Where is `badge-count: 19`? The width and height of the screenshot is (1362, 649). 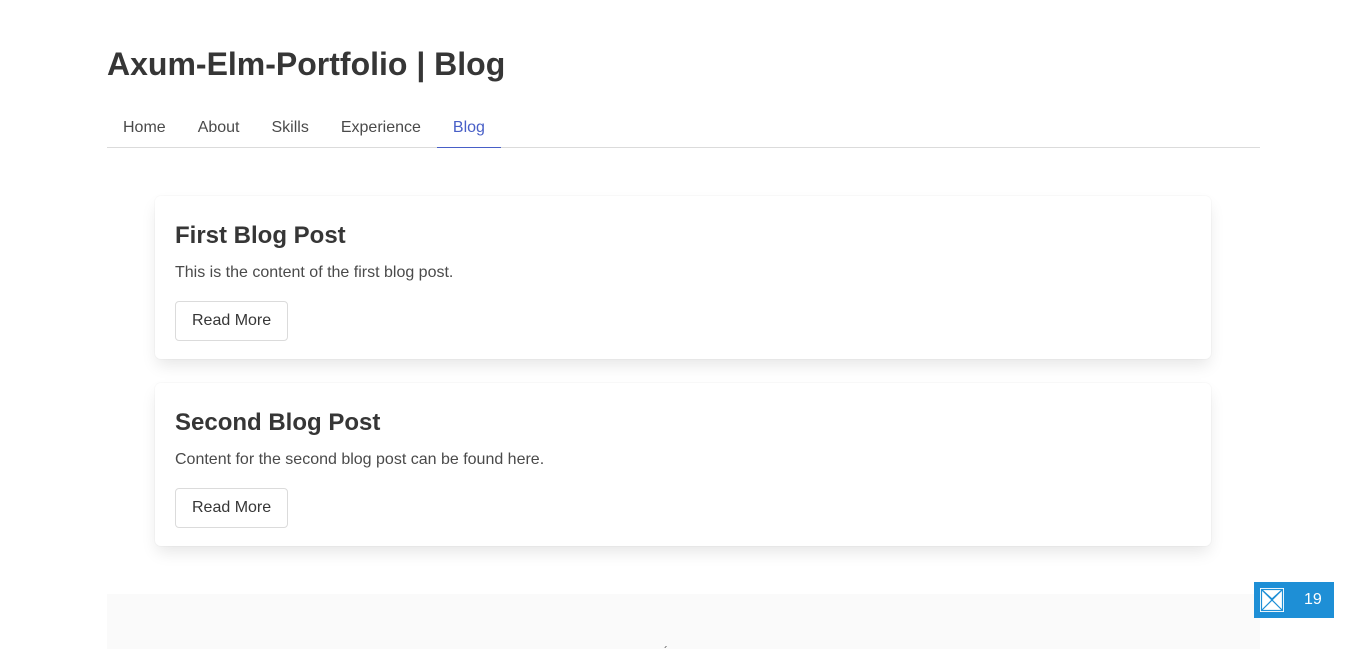 badge-count: 19 is located at coordinates (1313, 599).